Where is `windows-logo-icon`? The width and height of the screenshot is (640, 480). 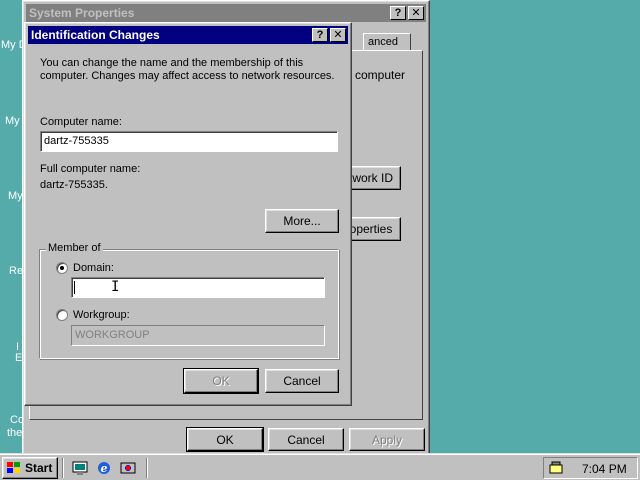 windows-logo-icon is located at coordinates (14, 468).